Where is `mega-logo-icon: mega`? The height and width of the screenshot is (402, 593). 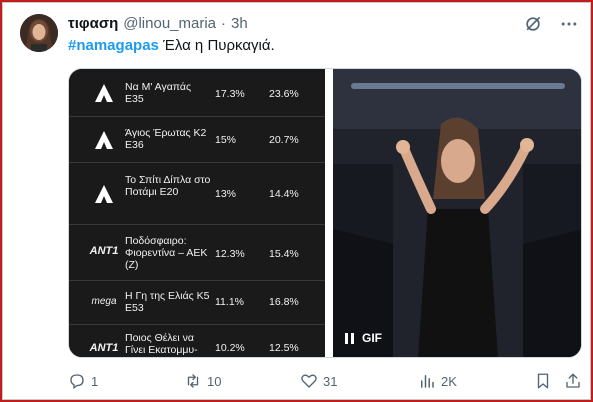
mega-logo-icon: mega is located at coordinates (104, 301).